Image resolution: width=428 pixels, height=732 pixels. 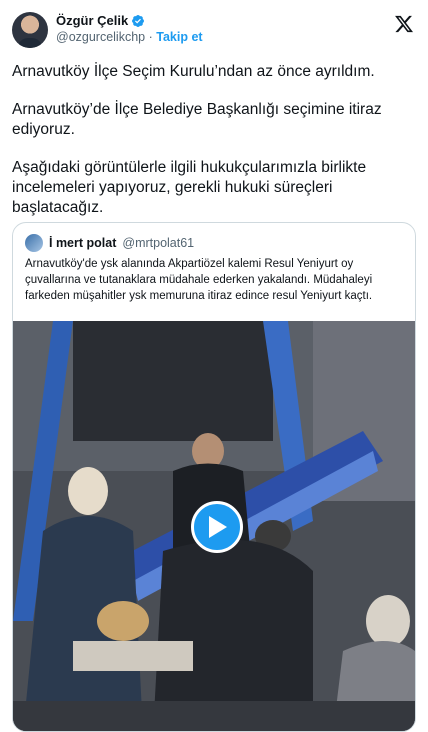 What do you see at coordinates (158, 243) in the screenshot?
I see `quoted-author-handle: @mrtpolat61` at bounding box center [158, 243].